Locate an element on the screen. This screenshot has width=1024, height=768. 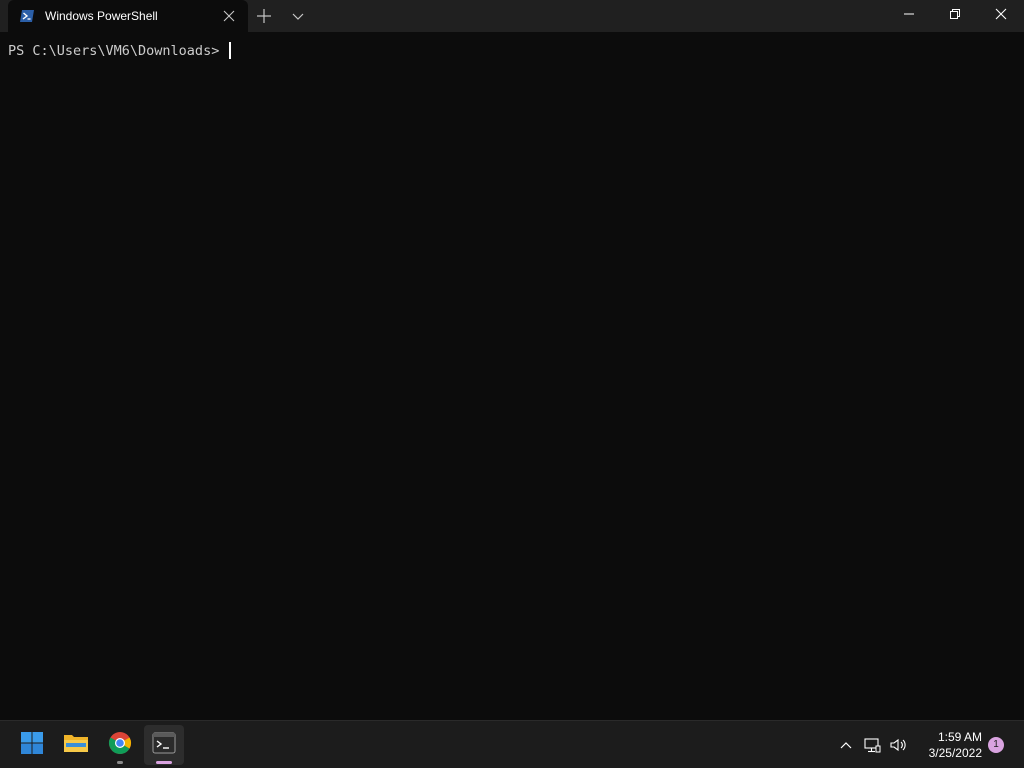
chevron-down-icon is located at coordinates (298, 16).